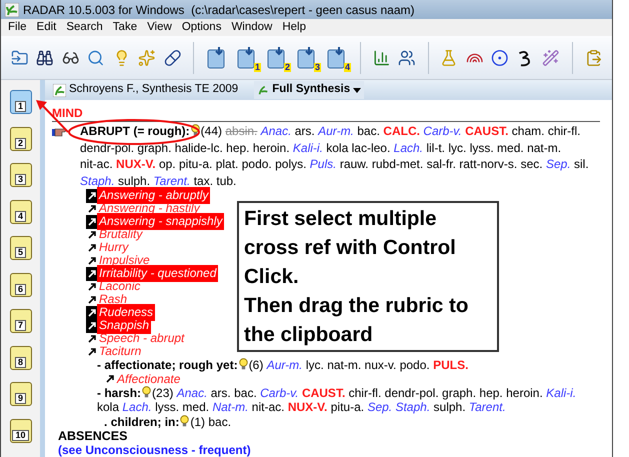 This screenshot has width=629, height=457. I want to click on remedy-name: cham., so click(528, 131).